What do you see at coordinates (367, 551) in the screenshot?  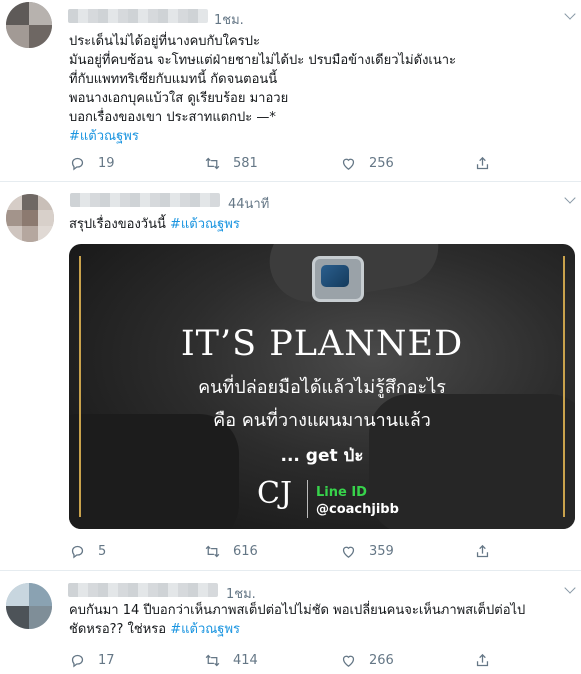 I see `like-button: 359` at bounding box center [367, 551].